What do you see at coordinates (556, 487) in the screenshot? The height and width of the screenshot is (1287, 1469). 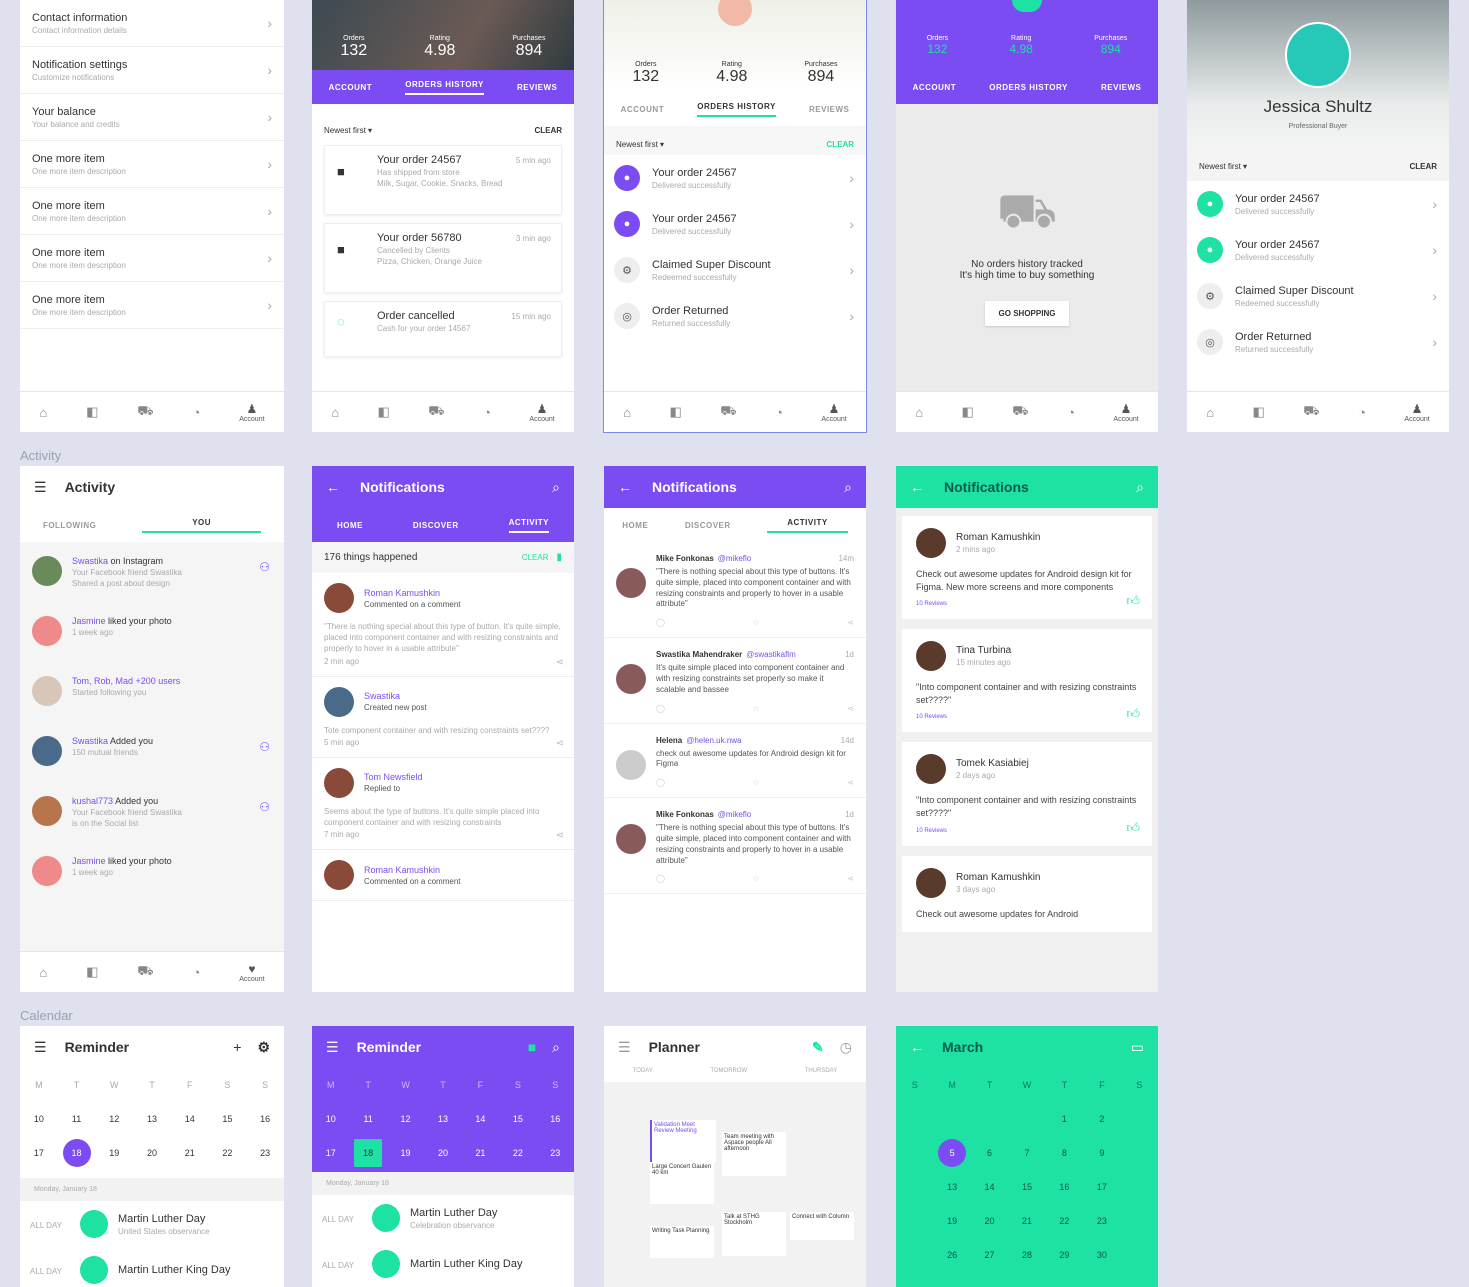 I see `search-icon: ⌕` at bounding box center [556, 487].